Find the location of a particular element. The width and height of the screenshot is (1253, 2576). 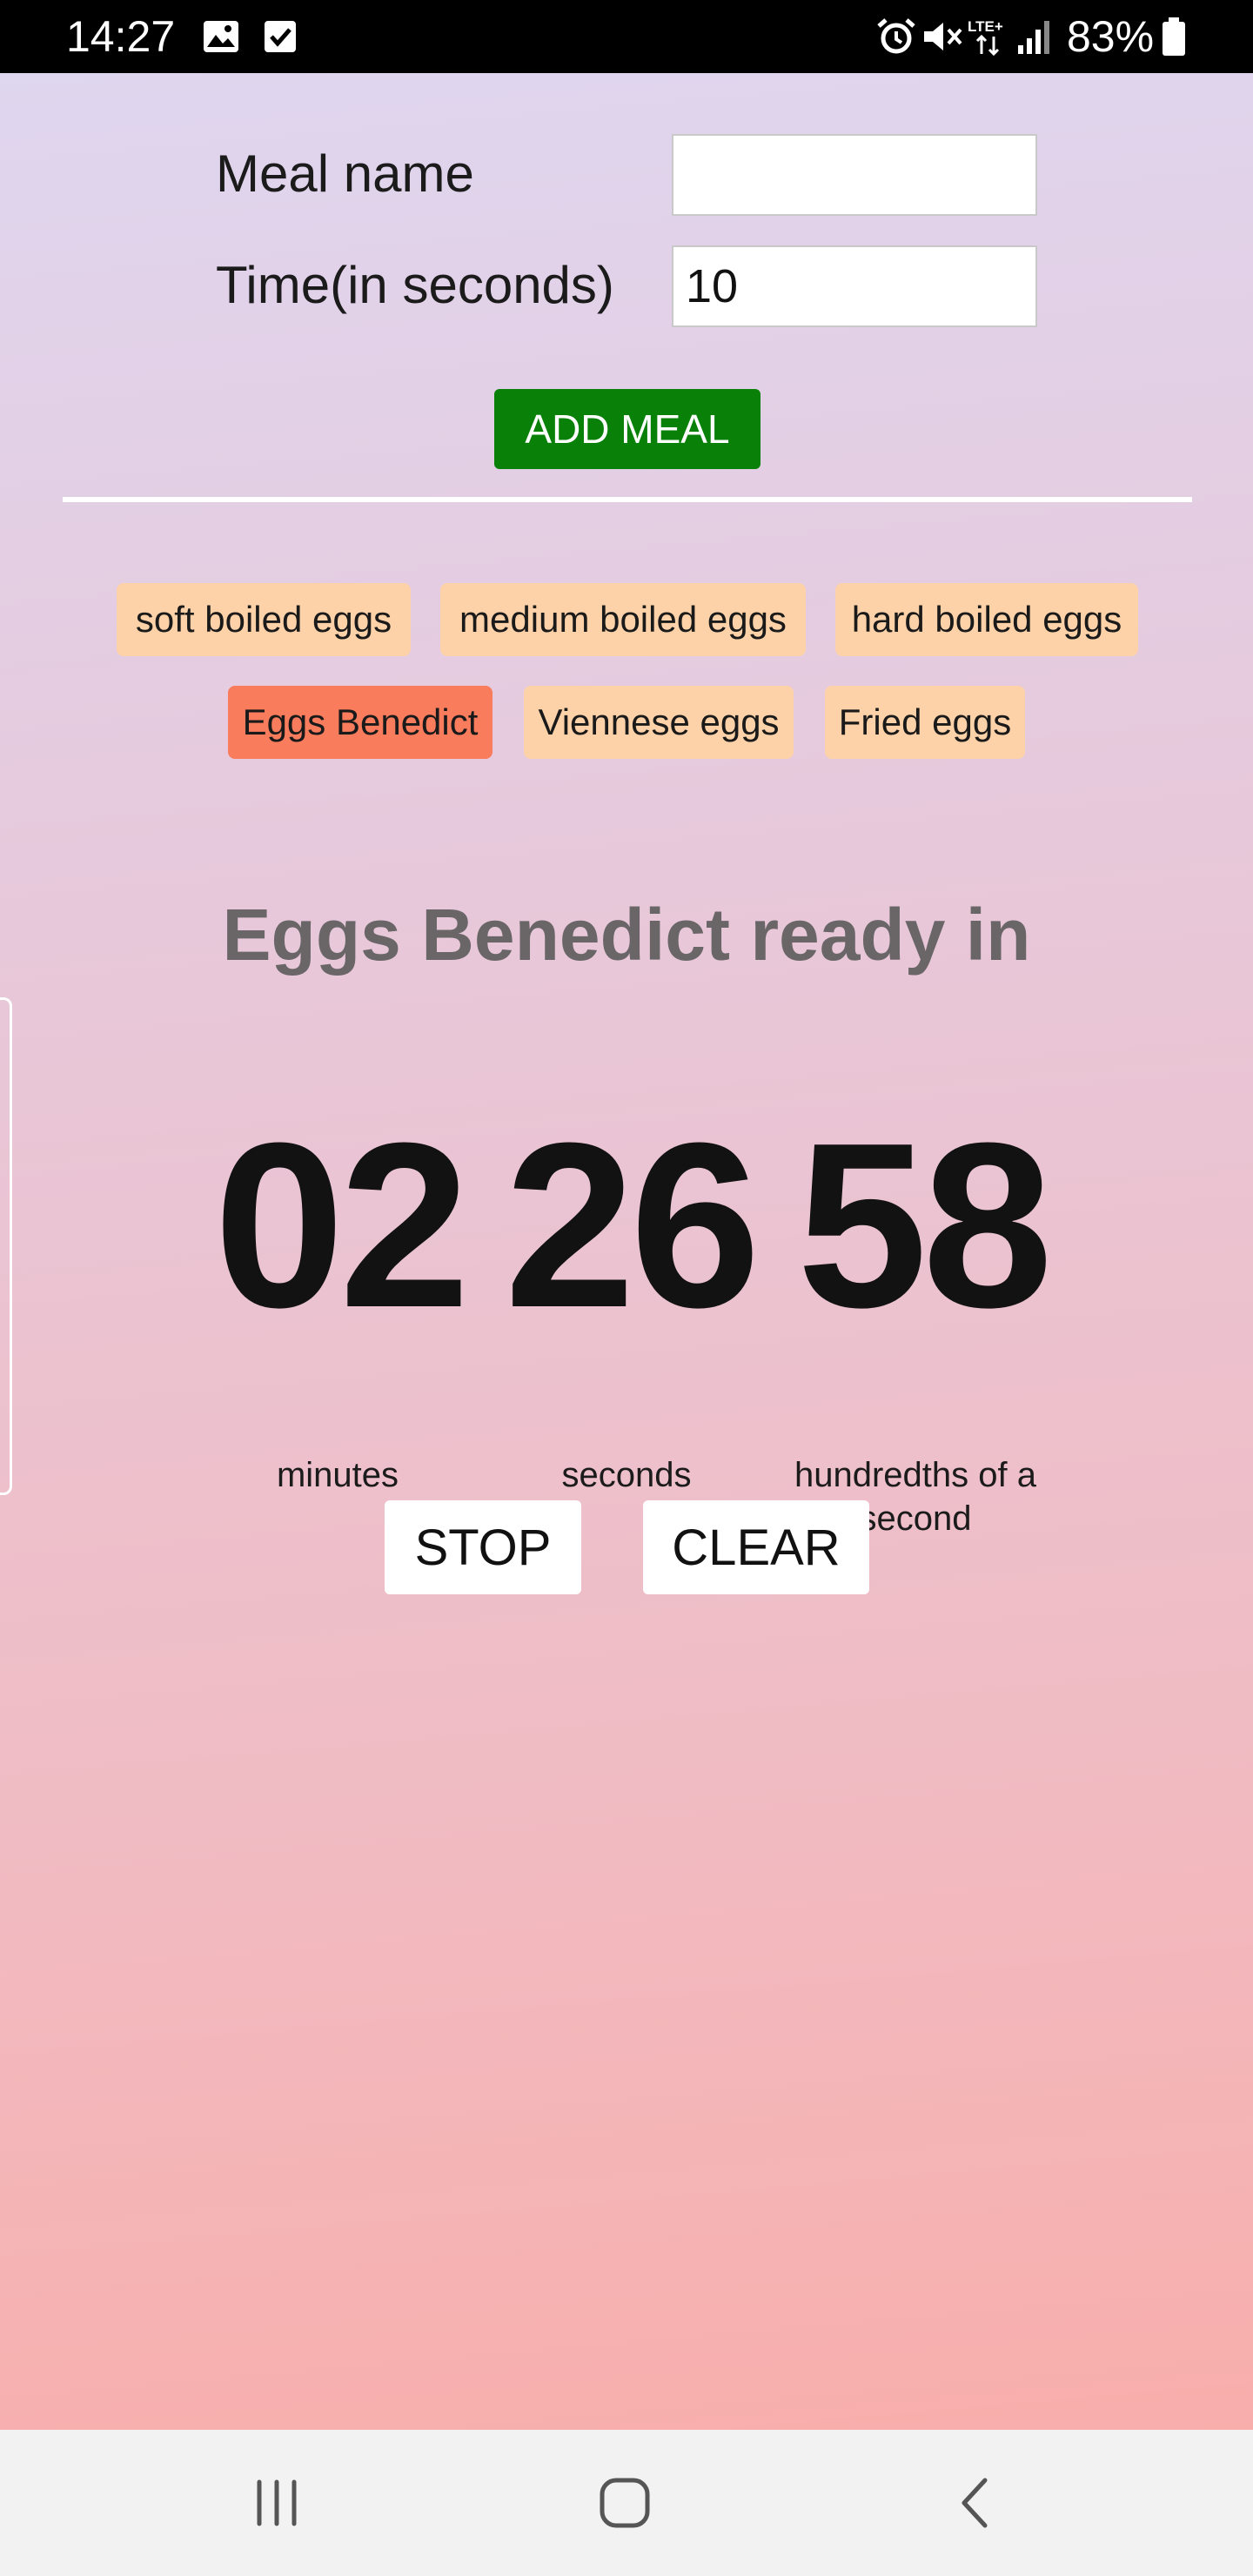

meal-chip-viennese-eggs: Viennese eggs is located at coordinates (659, 722).